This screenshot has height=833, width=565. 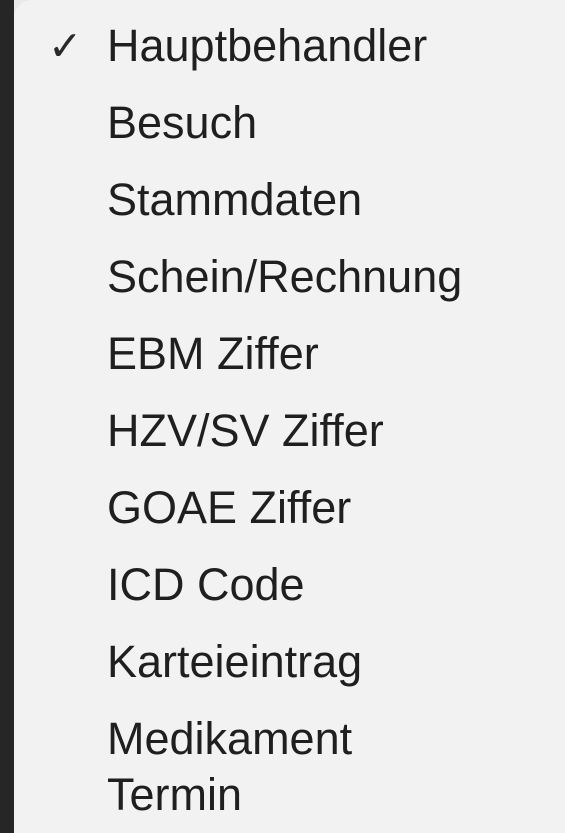 I want to click on menu-item-stammdaten: Stammdaten, so click(x=289, y=200).